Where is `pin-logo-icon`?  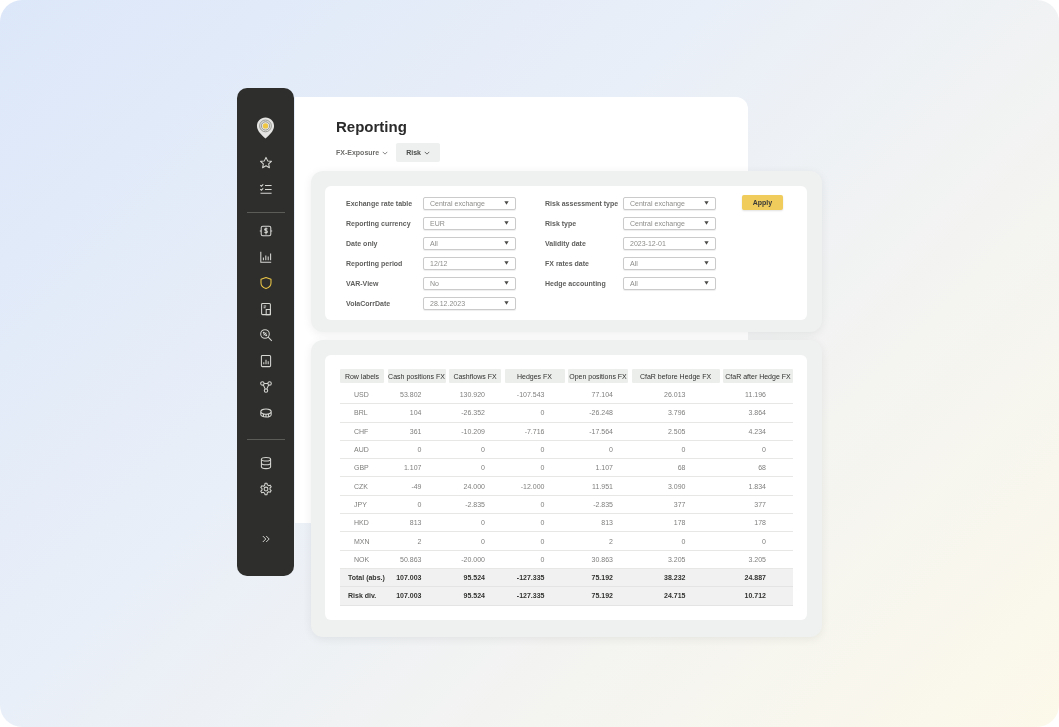
pin-logo-icon is located at coordinates (265, 128).